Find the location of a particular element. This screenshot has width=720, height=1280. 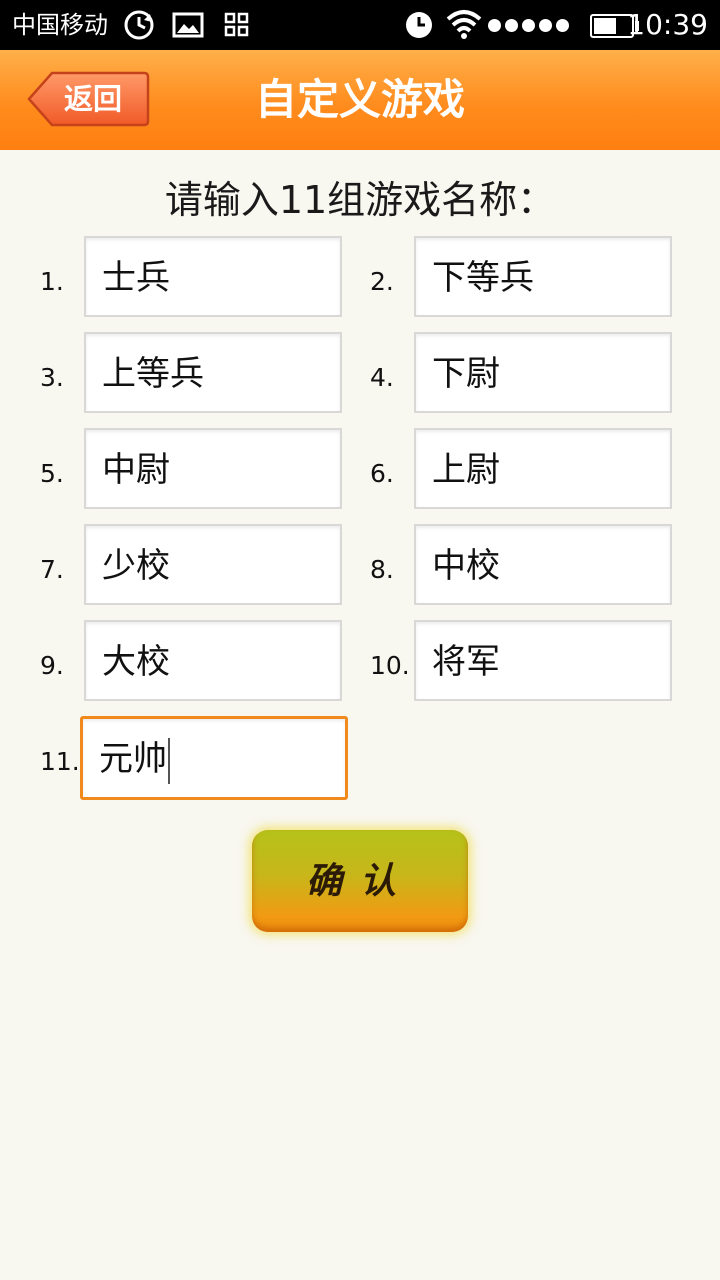

game-name-input: 少校 is located at coordinates (213, 564).